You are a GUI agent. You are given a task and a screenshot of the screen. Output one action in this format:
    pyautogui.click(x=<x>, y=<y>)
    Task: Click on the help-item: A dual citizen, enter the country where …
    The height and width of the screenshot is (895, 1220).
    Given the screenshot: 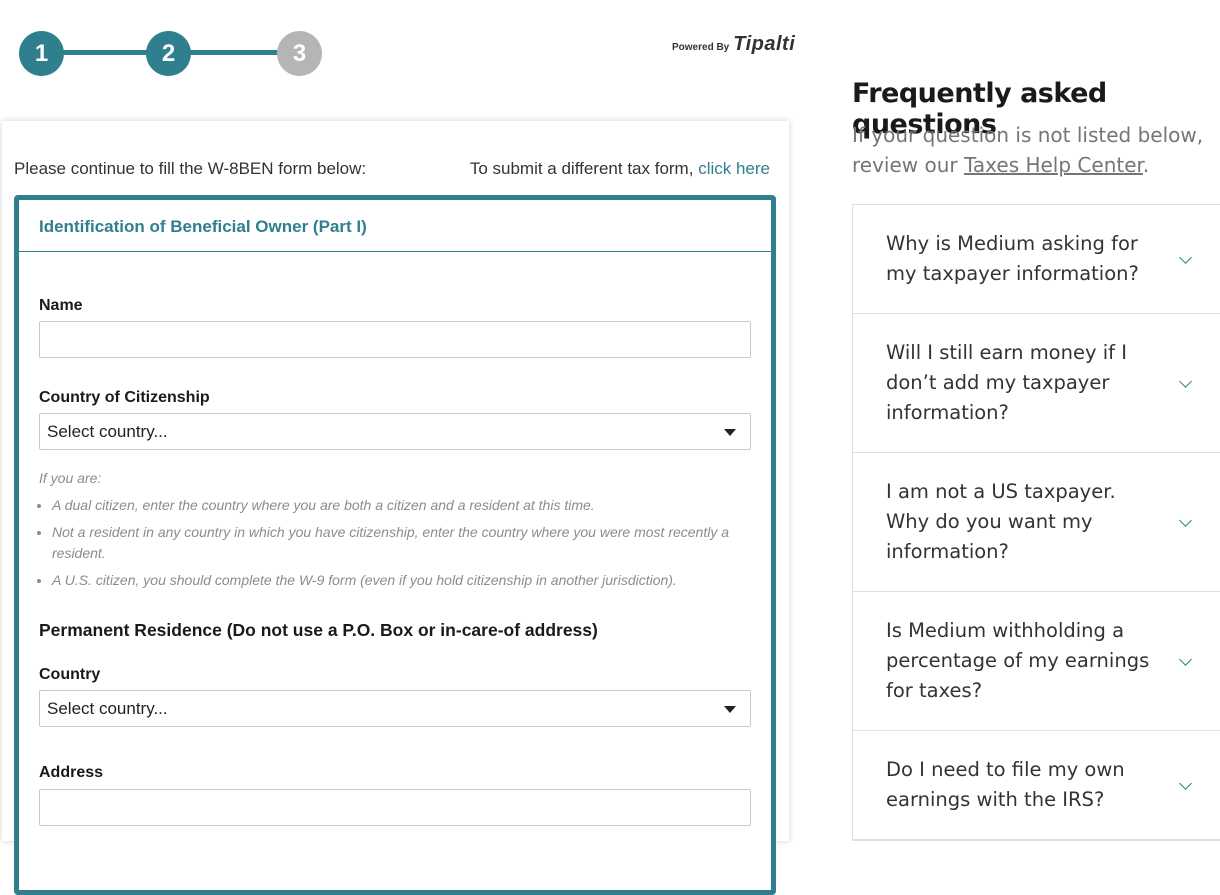 What is the action you would take?
    pyautogui.click(x=401, y=505)
    